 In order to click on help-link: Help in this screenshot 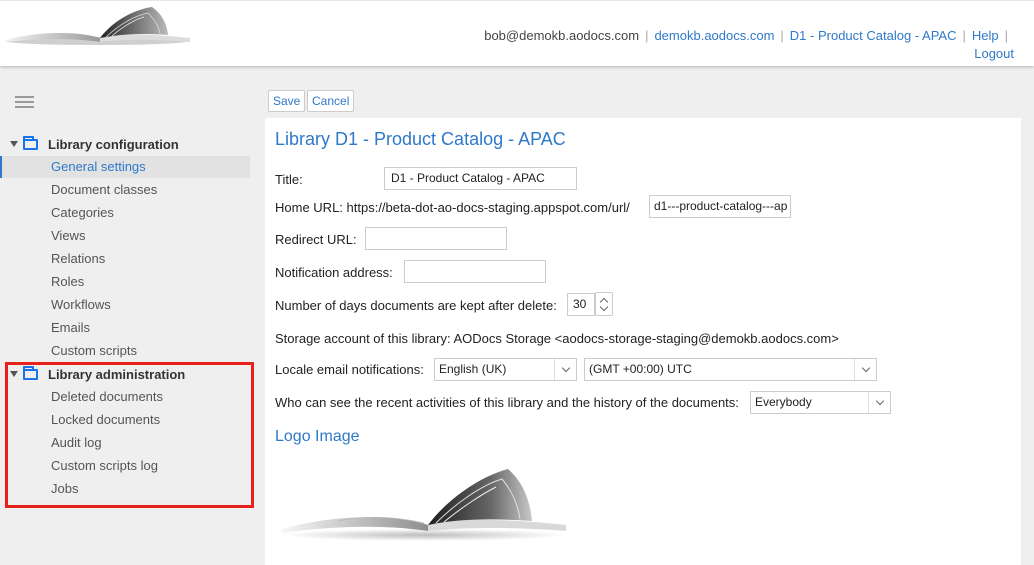, I will do `click(985, 35)`.